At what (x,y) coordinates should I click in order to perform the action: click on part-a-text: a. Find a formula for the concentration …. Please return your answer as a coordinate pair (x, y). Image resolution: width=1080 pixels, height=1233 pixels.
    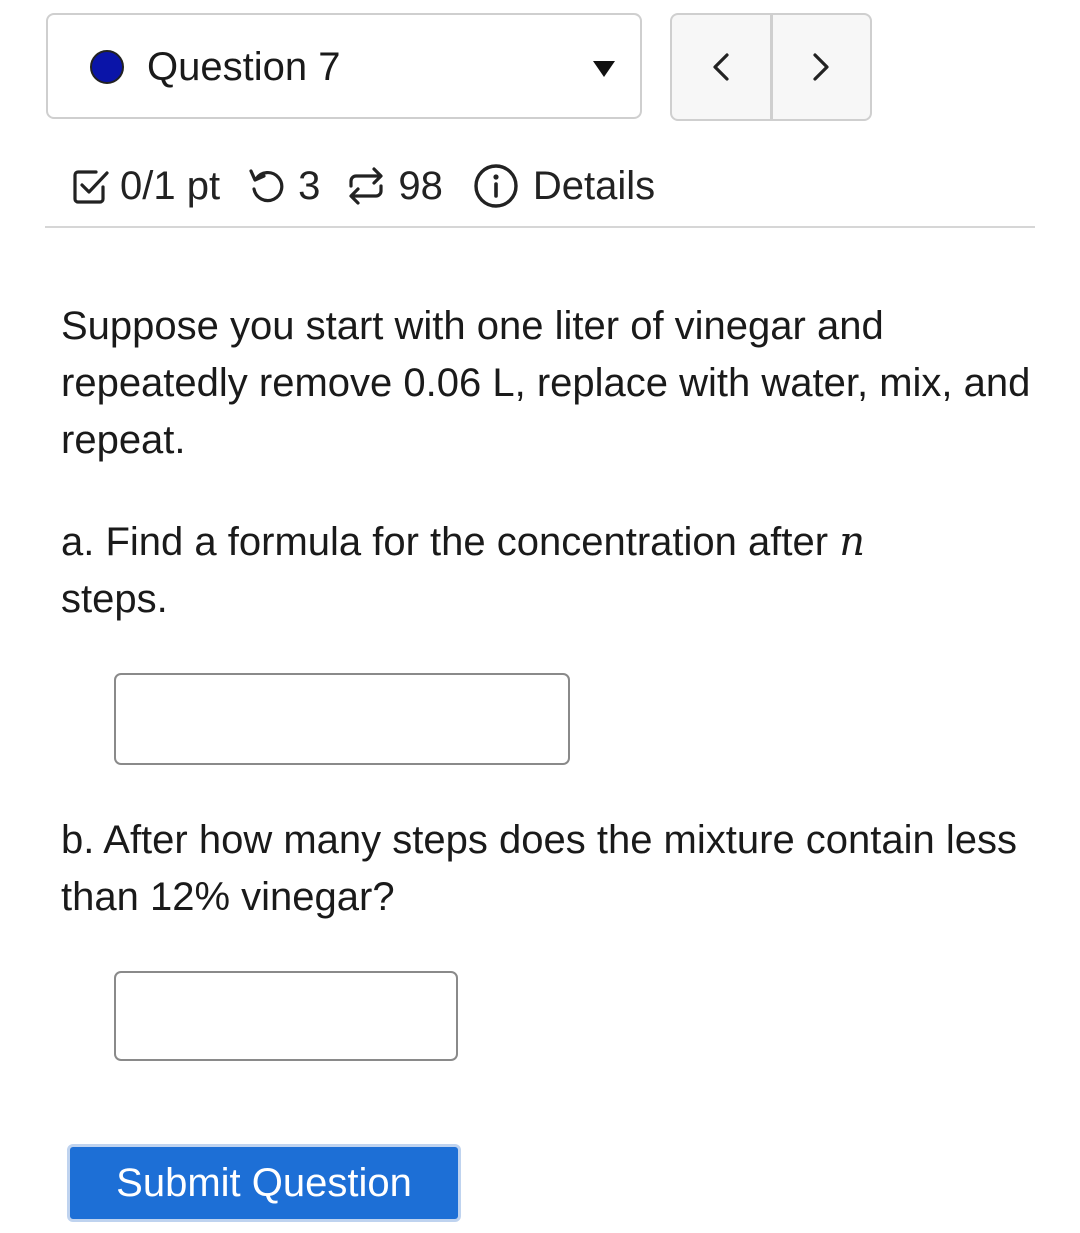
    Looking at the image, I should click on (546, 571).